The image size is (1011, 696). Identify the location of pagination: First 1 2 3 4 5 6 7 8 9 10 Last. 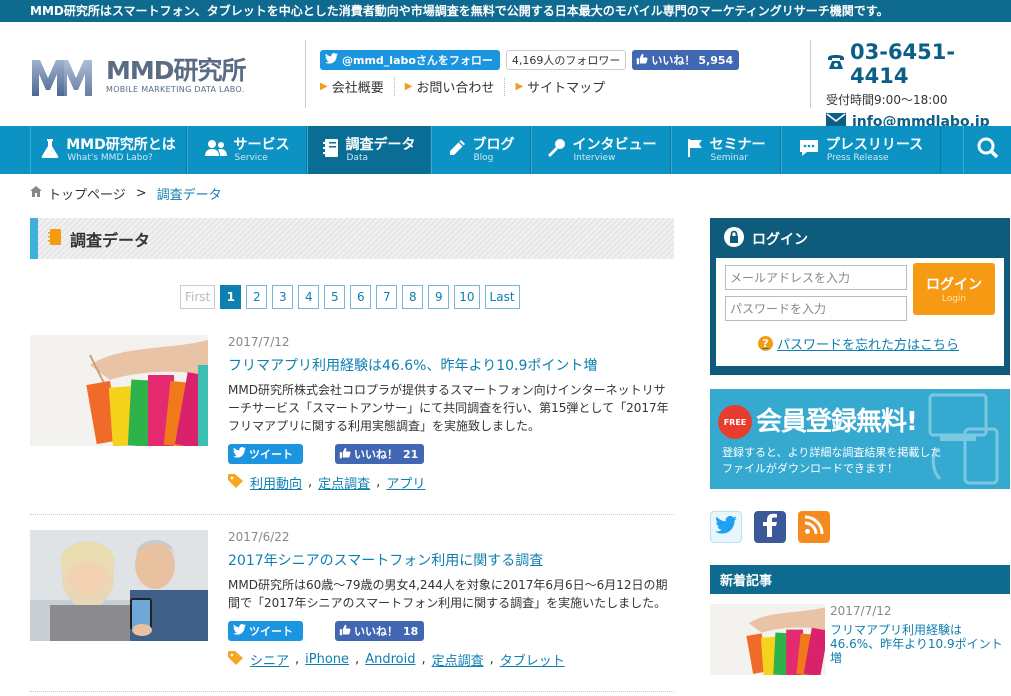
(350, 297).